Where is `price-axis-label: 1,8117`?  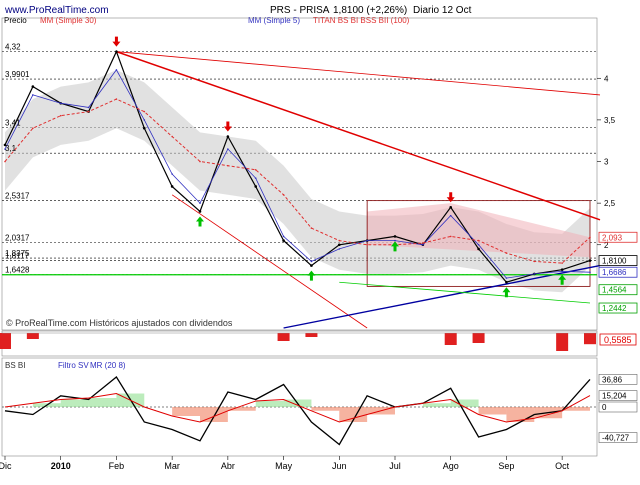
price-axis-label: 1,8117 is located at coordinates (17, 256).